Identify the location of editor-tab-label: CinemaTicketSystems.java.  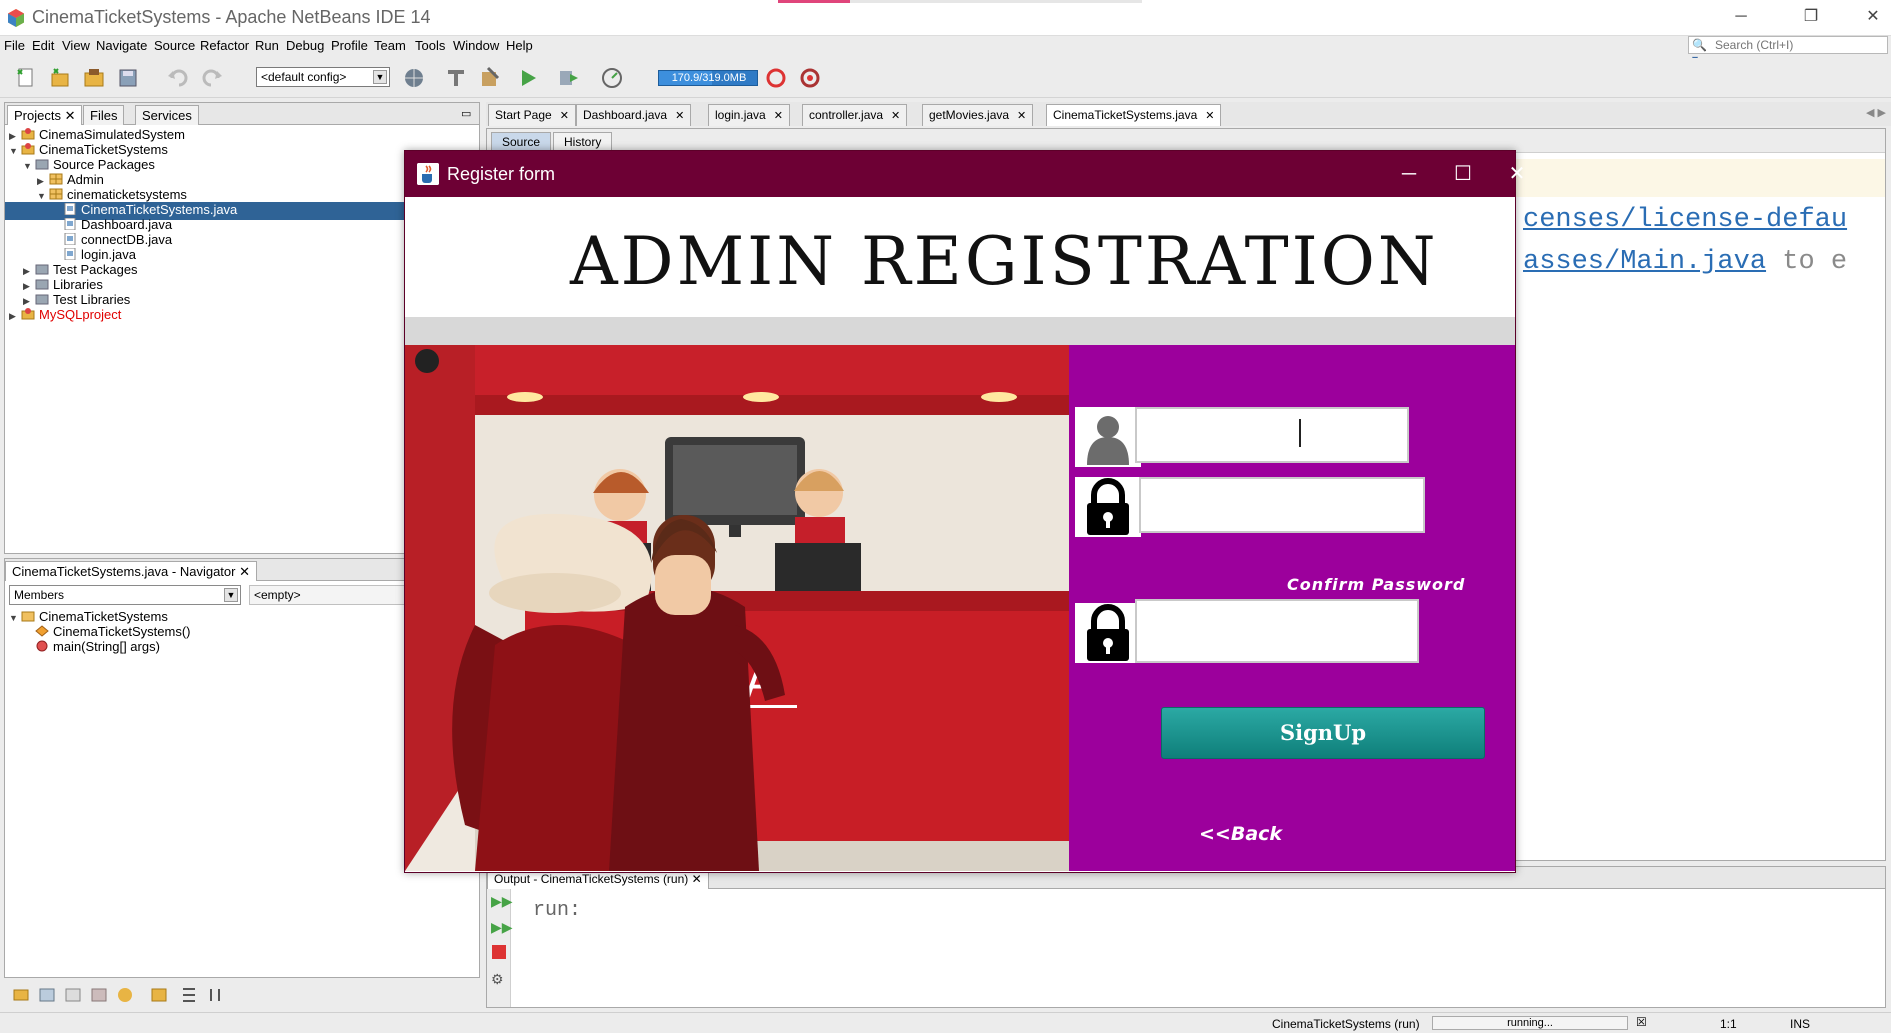
(1125, 115).